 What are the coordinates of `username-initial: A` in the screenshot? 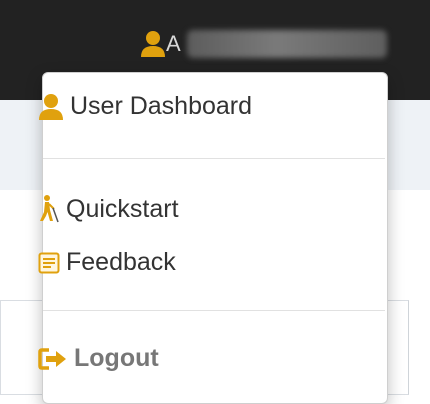 It's located at (173, 43).